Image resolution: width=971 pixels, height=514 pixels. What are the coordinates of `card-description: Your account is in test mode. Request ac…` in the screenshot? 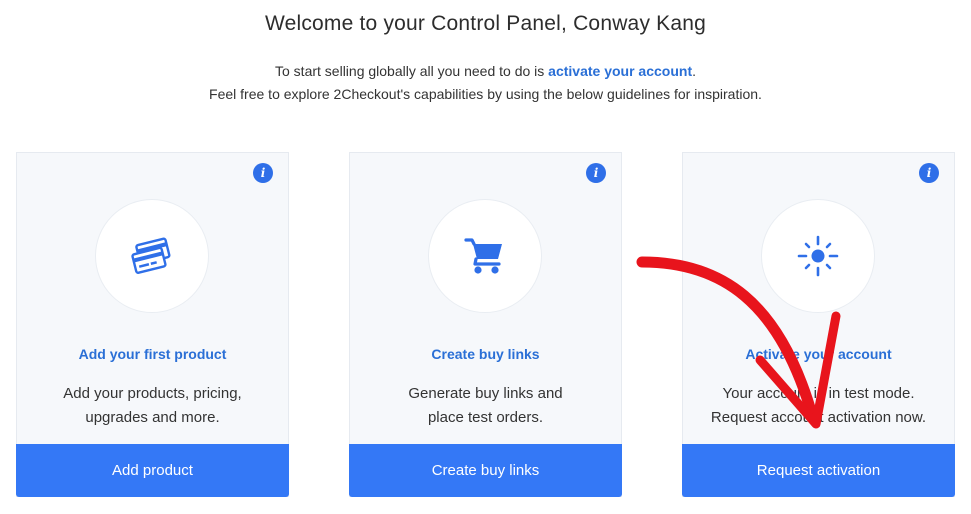 It's located at (818, 405).